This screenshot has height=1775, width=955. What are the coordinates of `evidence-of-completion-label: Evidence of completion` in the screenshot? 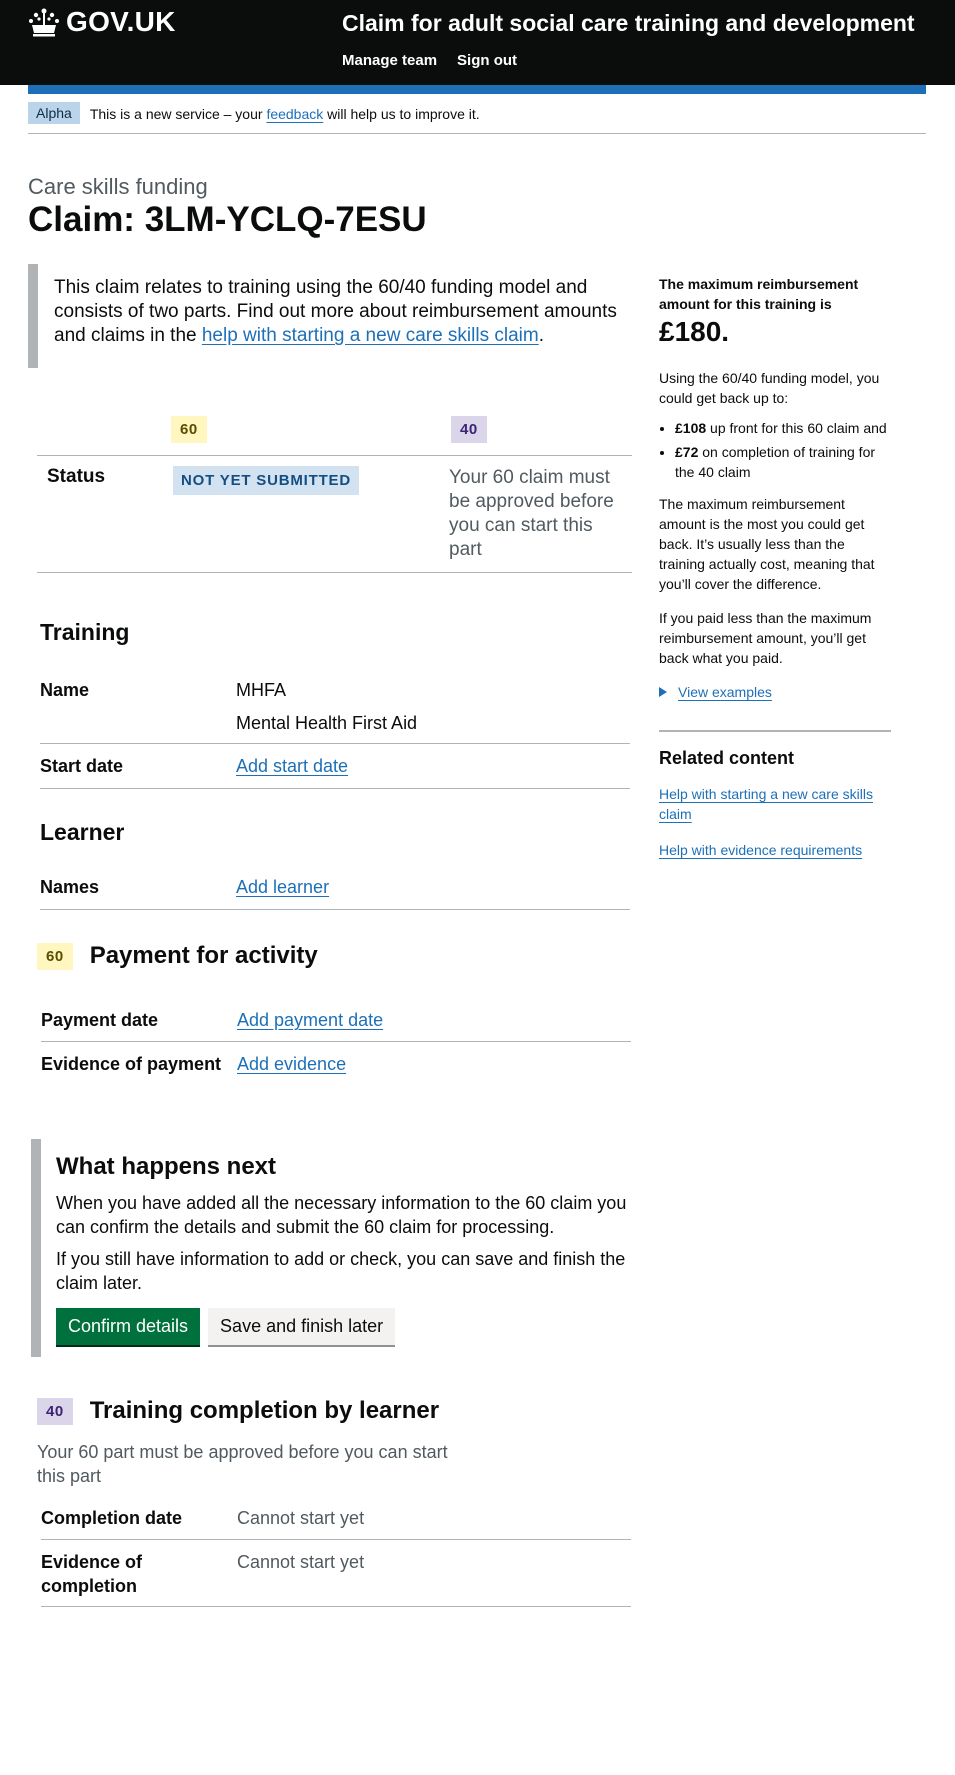 It's located at (92, 1574).